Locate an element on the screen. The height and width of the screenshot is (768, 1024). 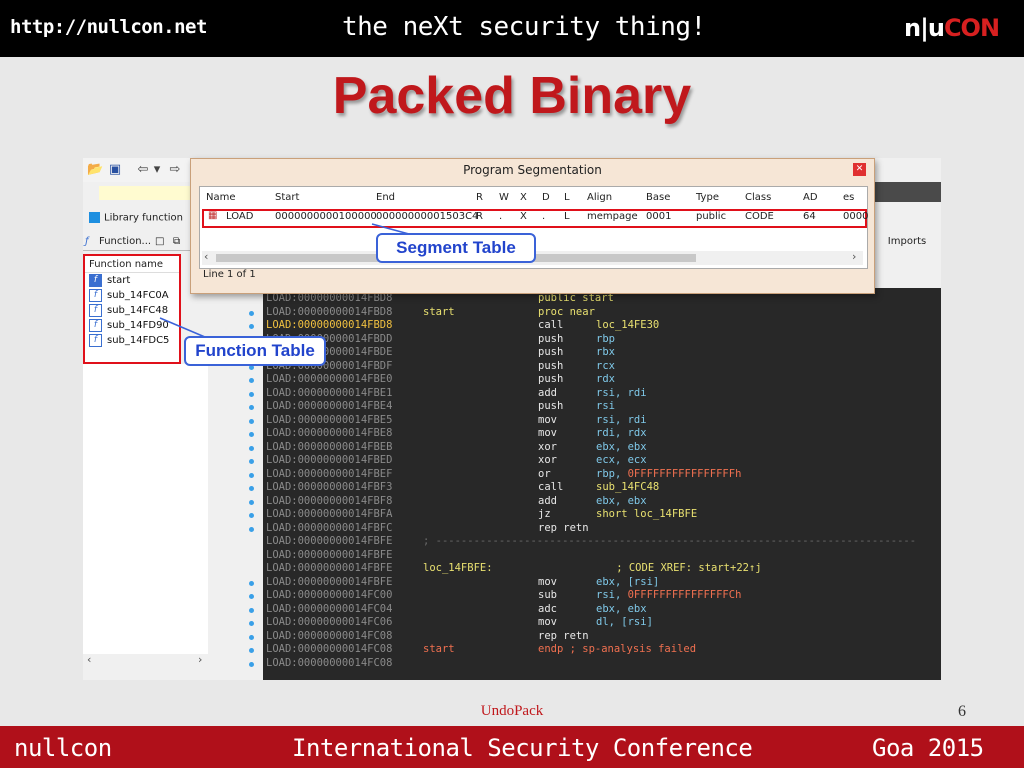
segment-column-header: X is located at coordinates (523, 197).